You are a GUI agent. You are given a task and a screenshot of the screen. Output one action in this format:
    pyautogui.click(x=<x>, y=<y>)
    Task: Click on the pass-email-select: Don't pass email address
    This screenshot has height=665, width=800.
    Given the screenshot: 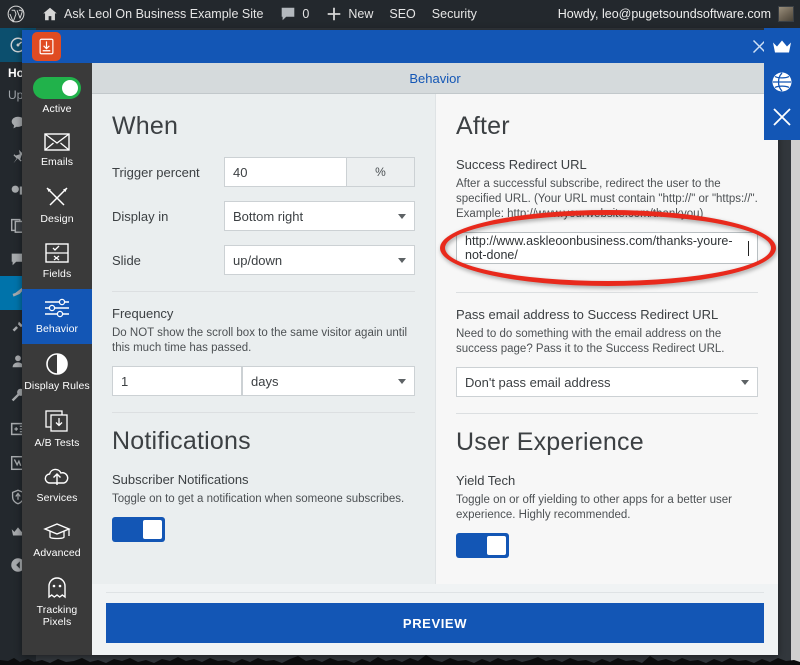 What is the action you would take?
    pyautogui.click(x=607, y=382)
    